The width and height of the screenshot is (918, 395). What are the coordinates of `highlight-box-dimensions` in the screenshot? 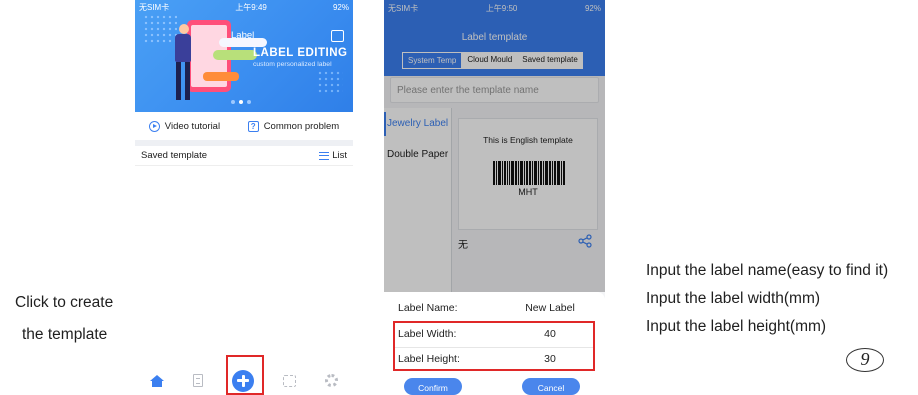 It's located at (494, 346).